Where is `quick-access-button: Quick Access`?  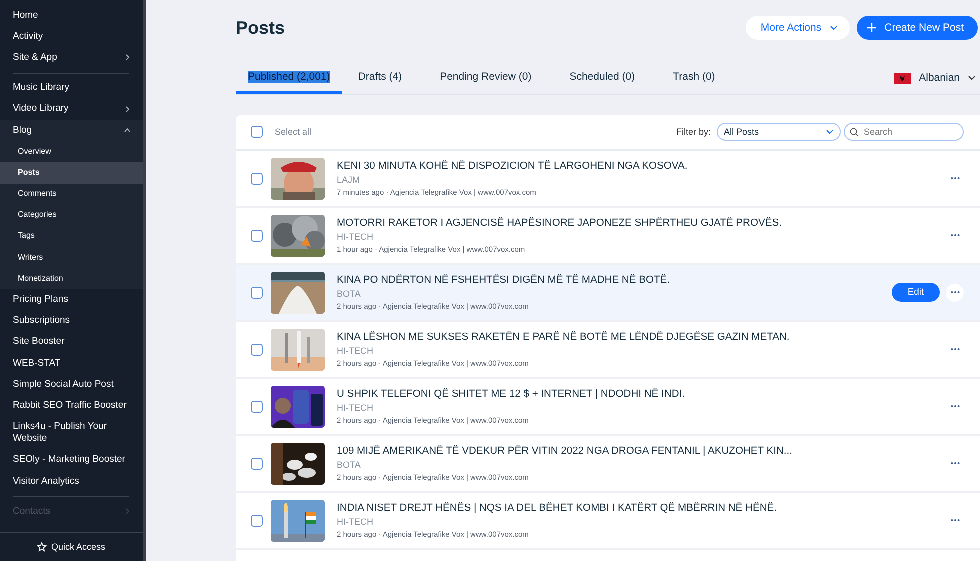
quick-access-button: Quick Access is located at coordinates (71, 546).